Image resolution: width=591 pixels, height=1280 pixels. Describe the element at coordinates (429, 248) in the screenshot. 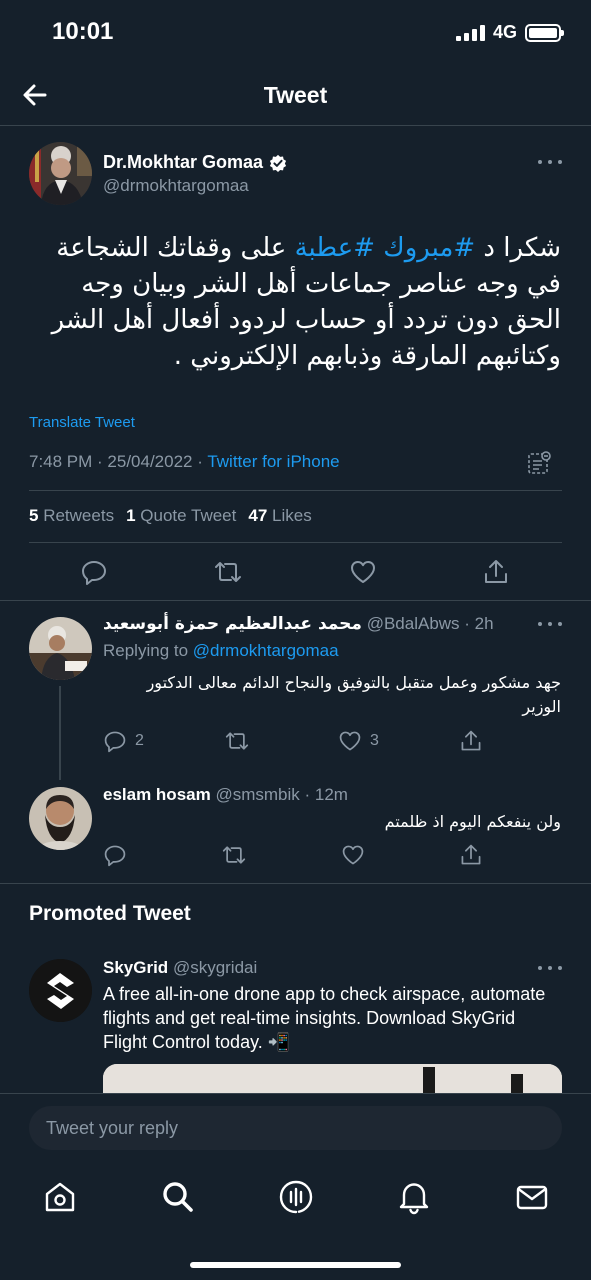

I see `hashtag-link: #مبروك` at that location.